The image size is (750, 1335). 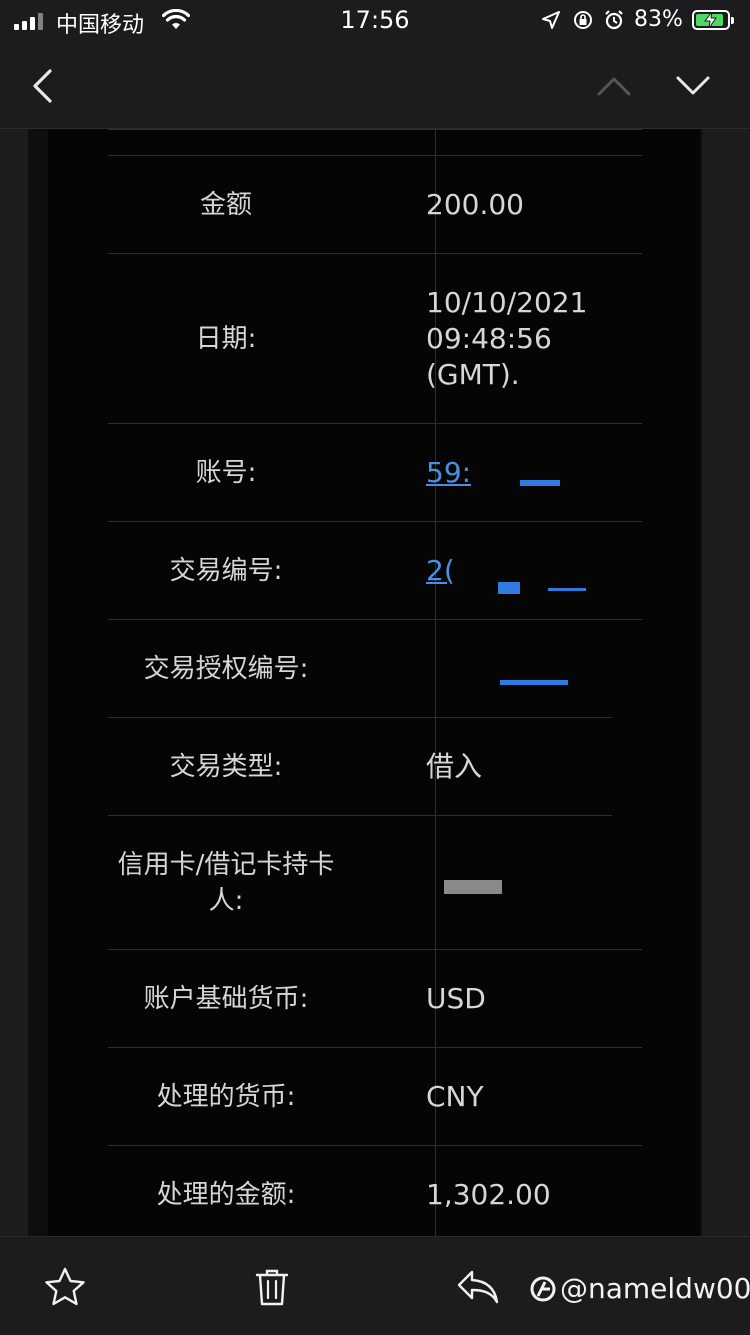 I want to click on row-label: 交易授权编号:, so click(x=226, y=669).